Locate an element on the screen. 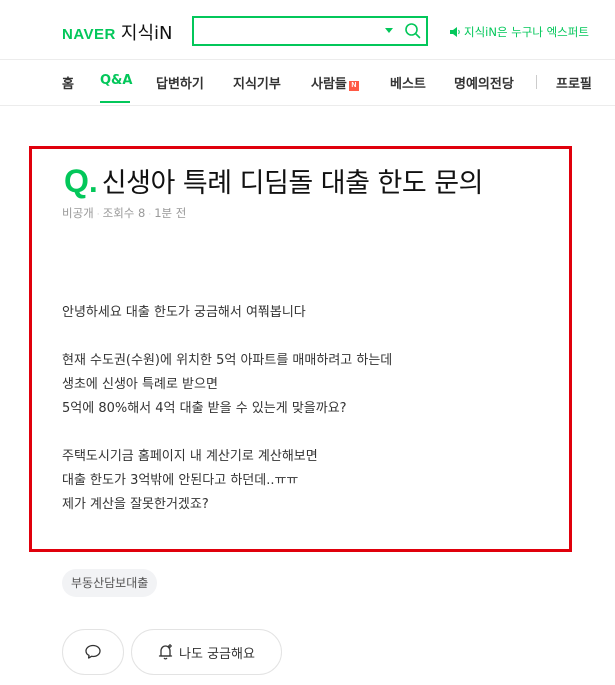  speaker-icon is located at coordinates (455, 32).